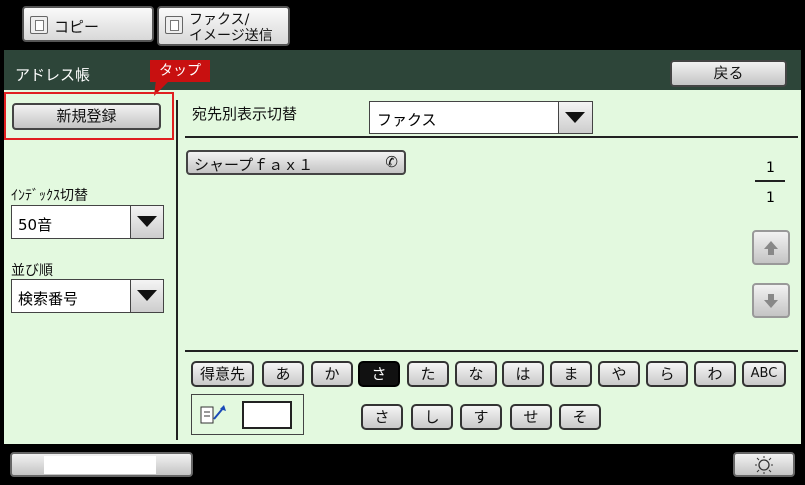 Image resolution: width=805 pixels, height=485 pixels. I want to click on kana-key-label: ら, so click(667, 374).